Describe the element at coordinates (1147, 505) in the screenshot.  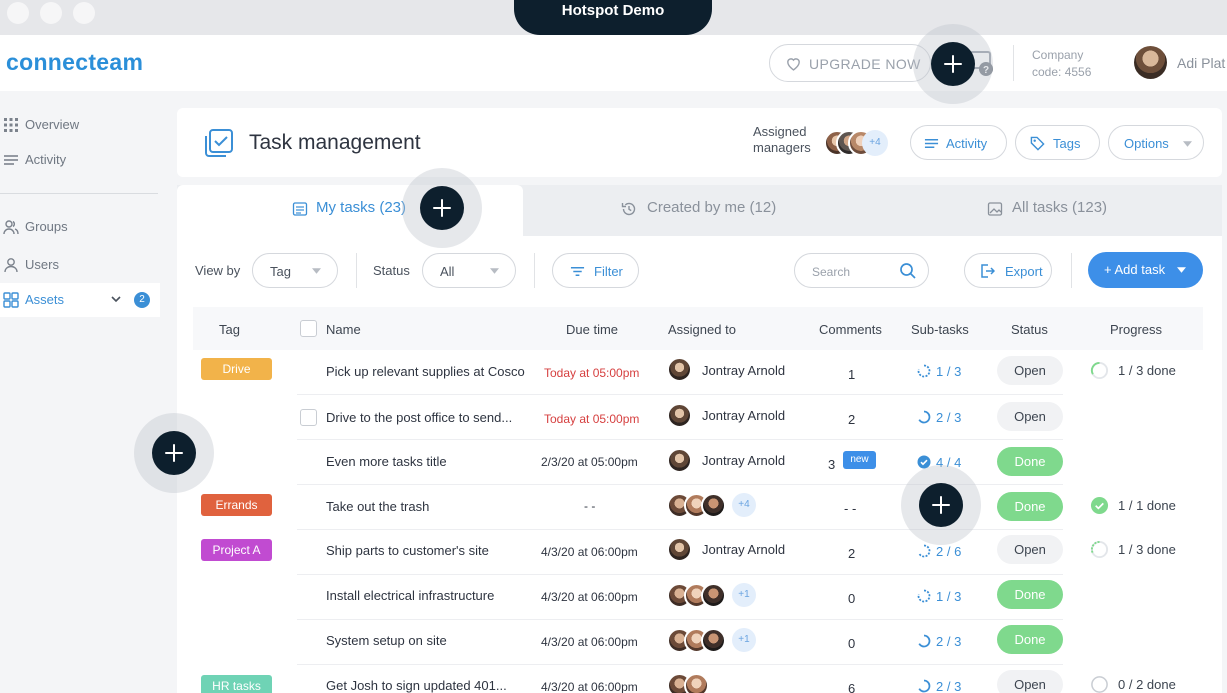
I see `progress-label: 1 / 1 done` at that location.